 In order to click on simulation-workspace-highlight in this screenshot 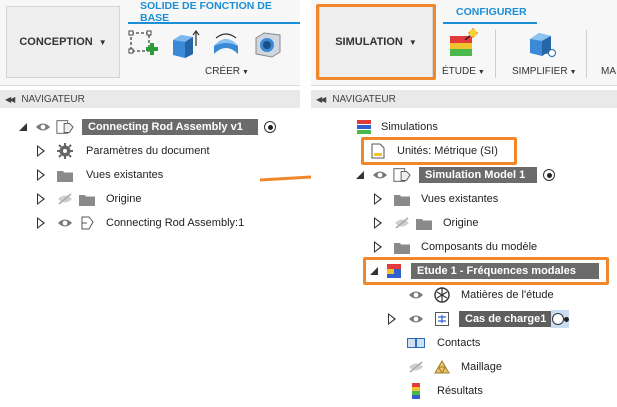, I will do `click(376, 42)`.